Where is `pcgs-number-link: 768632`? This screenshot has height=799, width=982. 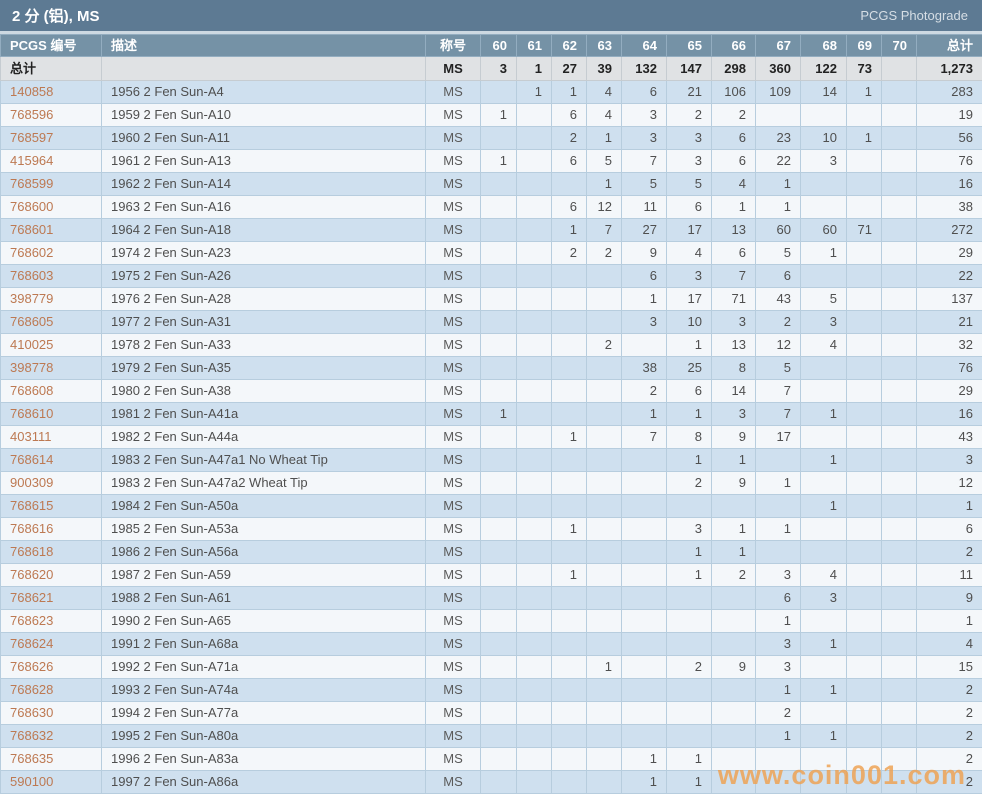
pcgs-number-link: 768632 is located at coordinates (51, 736).